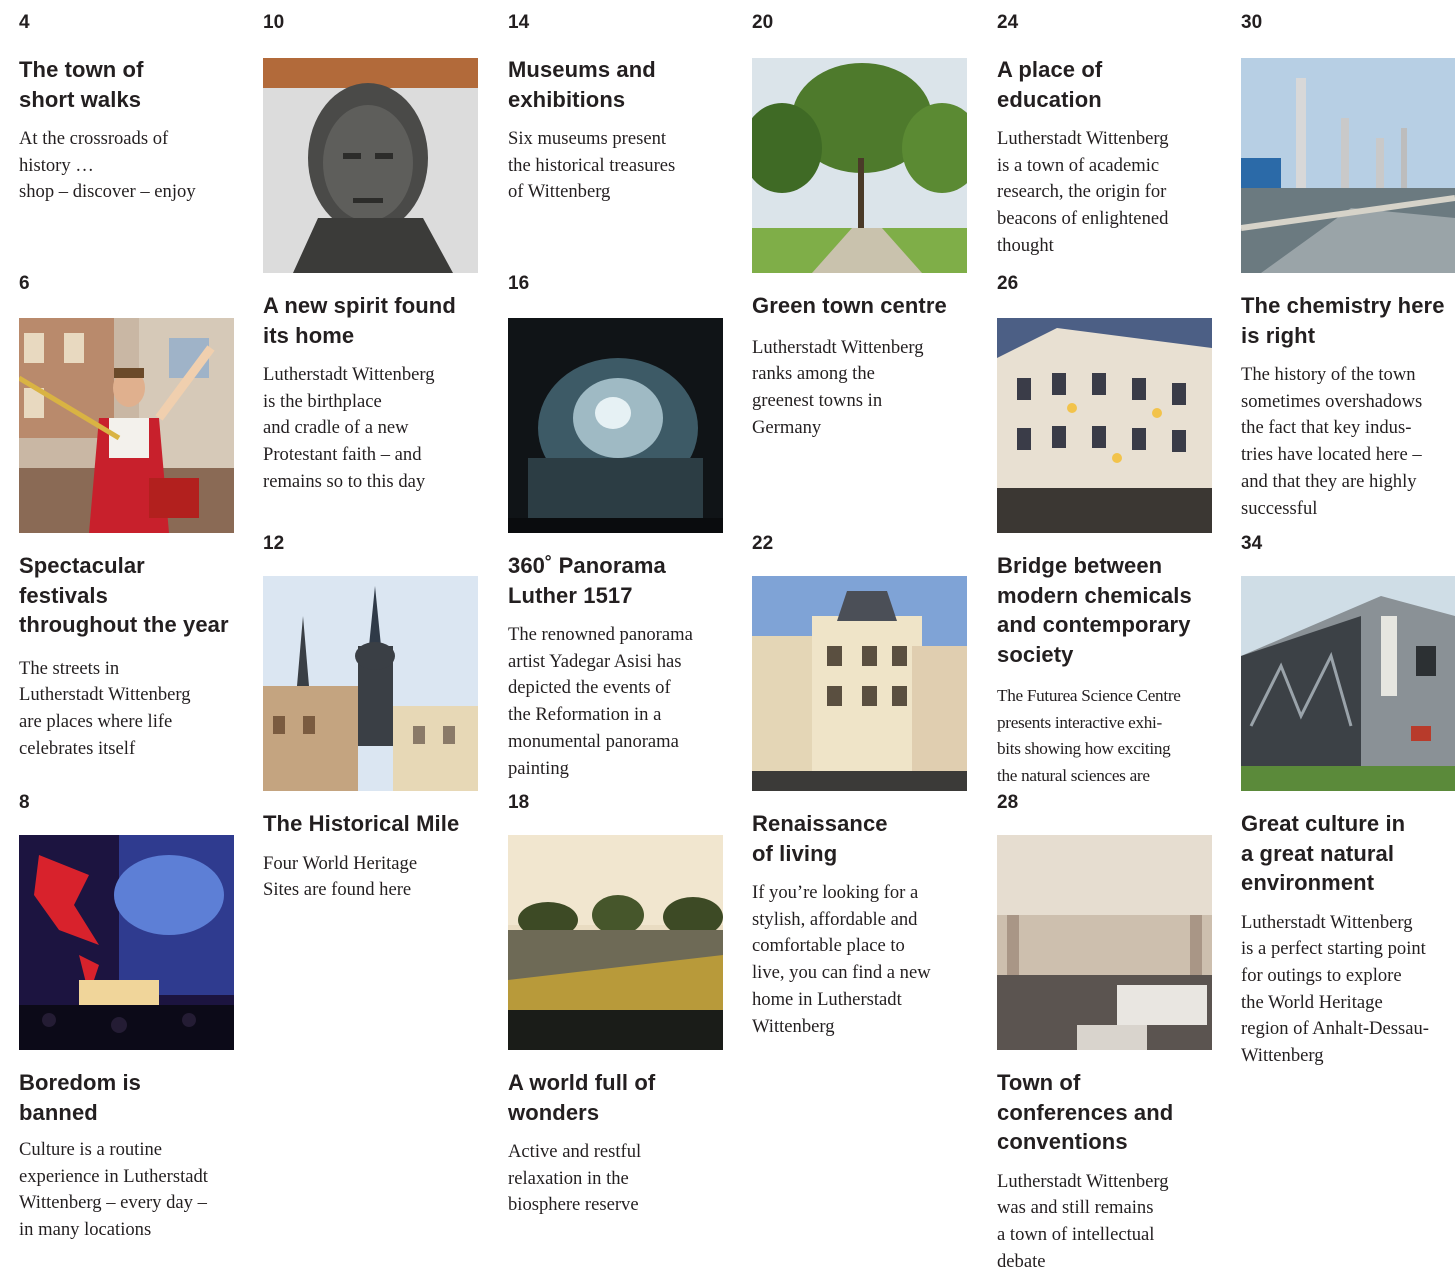 This screenshot has height=1275, width=1455. What do you see at coordinates (860, 306) in the screenshot?
I see `entry-title: Green town centre` at bounding box center [860, 306].